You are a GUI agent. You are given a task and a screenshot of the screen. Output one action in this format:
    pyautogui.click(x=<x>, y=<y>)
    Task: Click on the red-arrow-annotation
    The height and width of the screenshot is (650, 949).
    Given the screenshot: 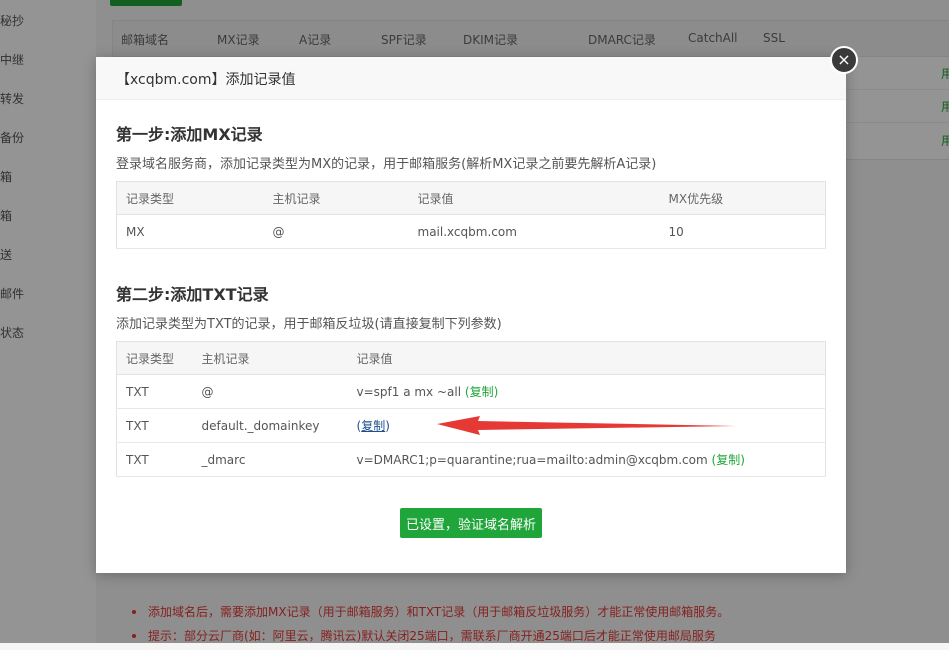 What is the action you would take?
    pyautogui.click(x=586, y=425)
    